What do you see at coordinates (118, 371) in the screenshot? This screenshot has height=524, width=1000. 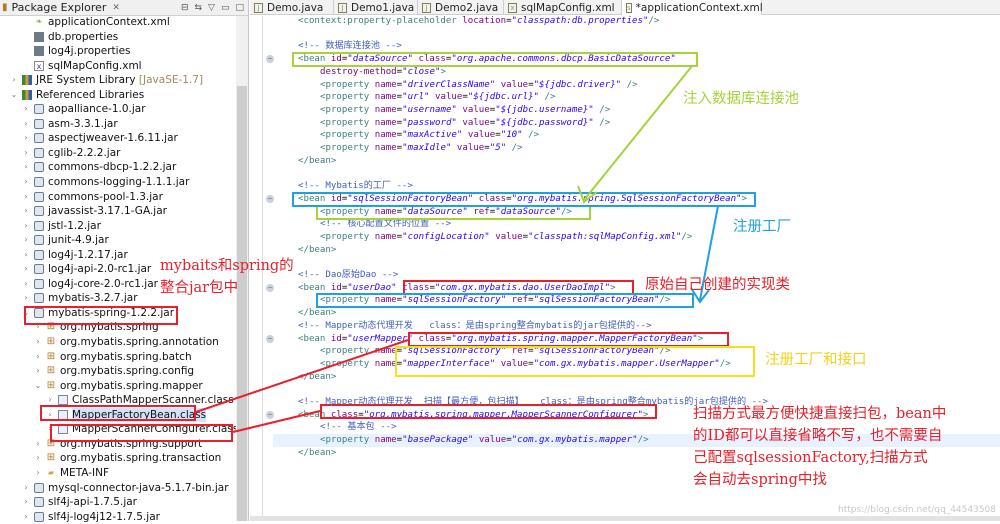 I see `tree-item: › ⊞ org.mybatis.spring.config` at bounding box center [118, 371].